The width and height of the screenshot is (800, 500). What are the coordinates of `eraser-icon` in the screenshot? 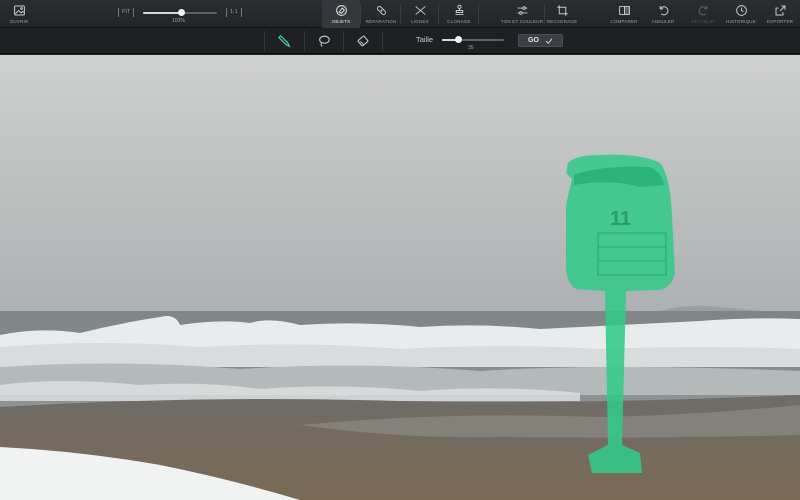 It's located at (363, 41).